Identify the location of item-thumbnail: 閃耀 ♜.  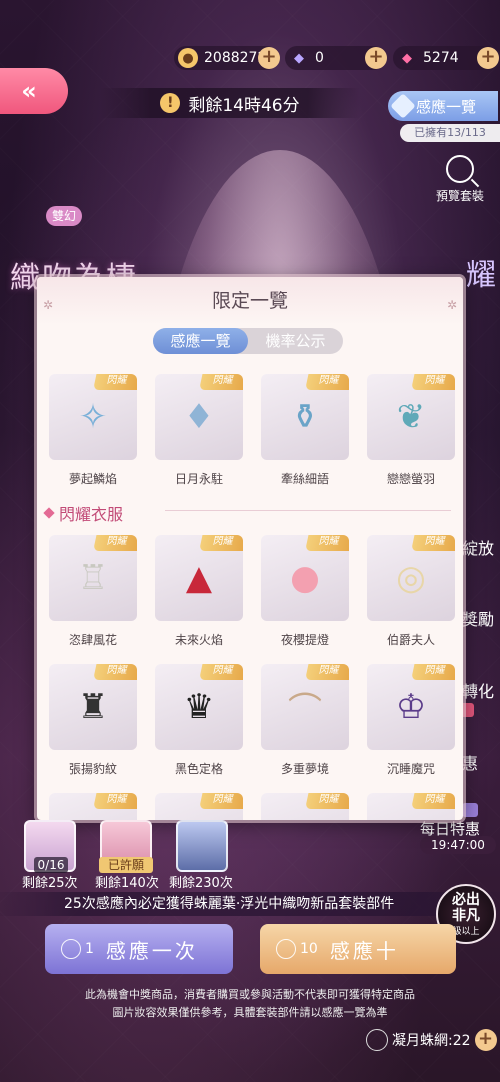
(93, 707).